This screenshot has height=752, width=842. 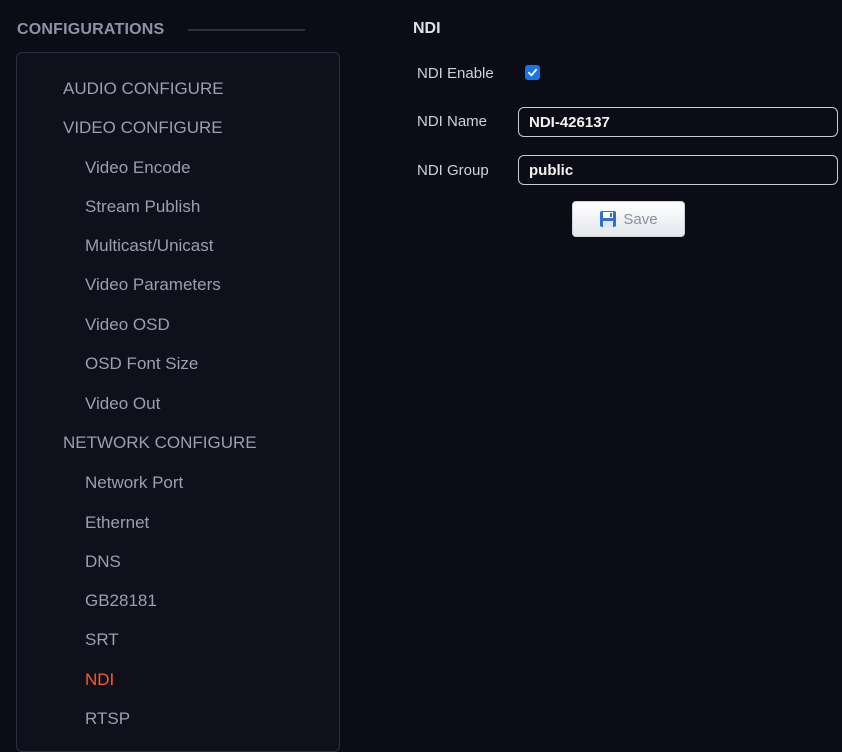 I want to click on page-title: NDI, so click(x=427, y=28).